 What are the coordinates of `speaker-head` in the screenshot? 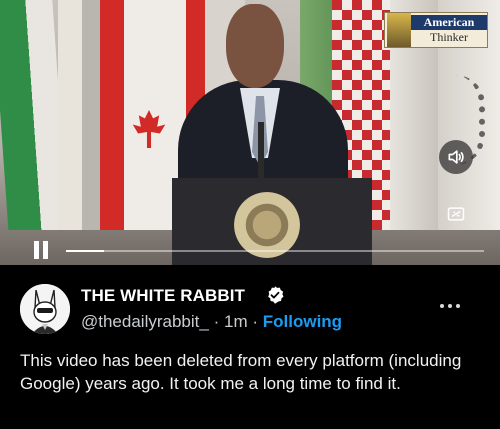 It's located at (255, 46).